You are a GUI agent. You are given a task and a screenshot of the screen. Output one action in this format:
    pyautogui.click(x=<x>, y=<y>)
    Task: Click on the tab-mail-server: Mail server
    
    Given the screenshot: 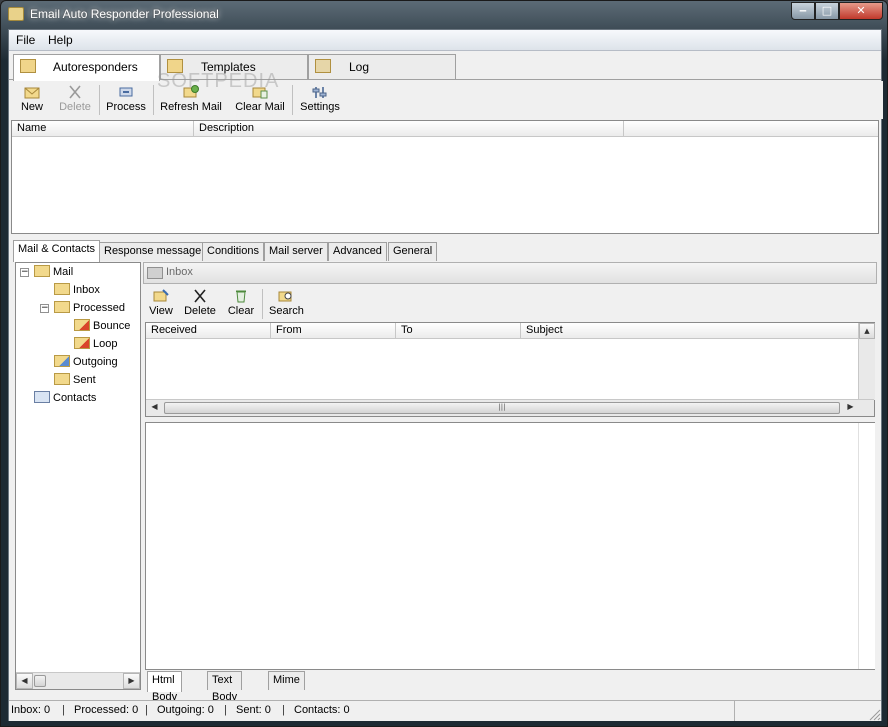 What is the action you would take?
    pyautogui.click(x=296, y=251)
    